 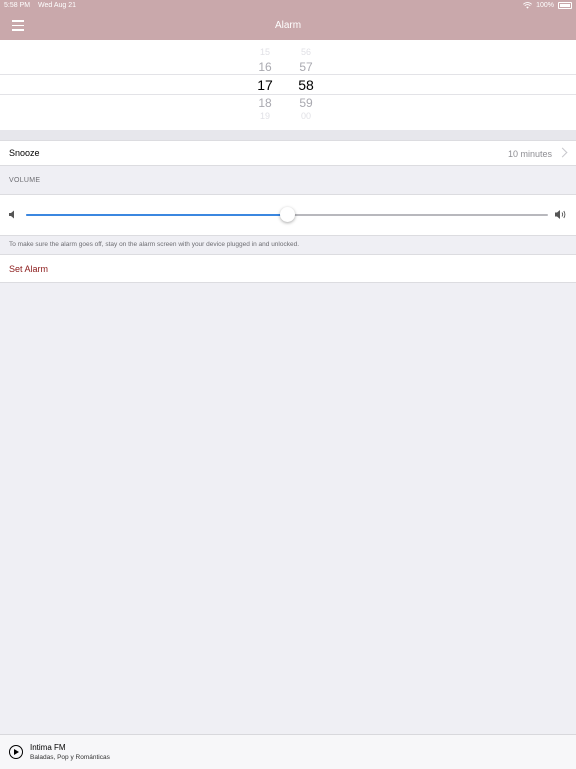 What do you see at coordinates (17, 5) in the screenshot?
I see `status-time: 5:58 PM` at bounding box center [17, 5].